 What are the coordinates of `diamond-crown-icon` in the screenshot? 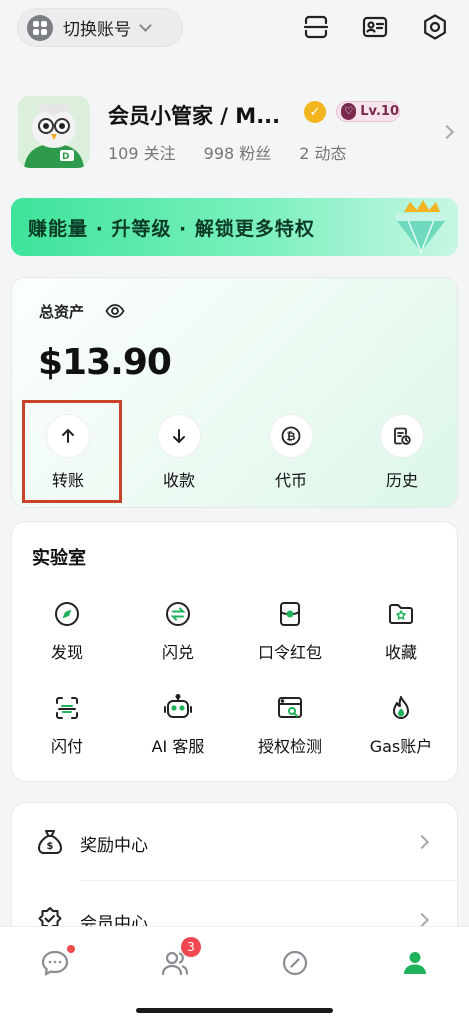 It's located at (421, 227).